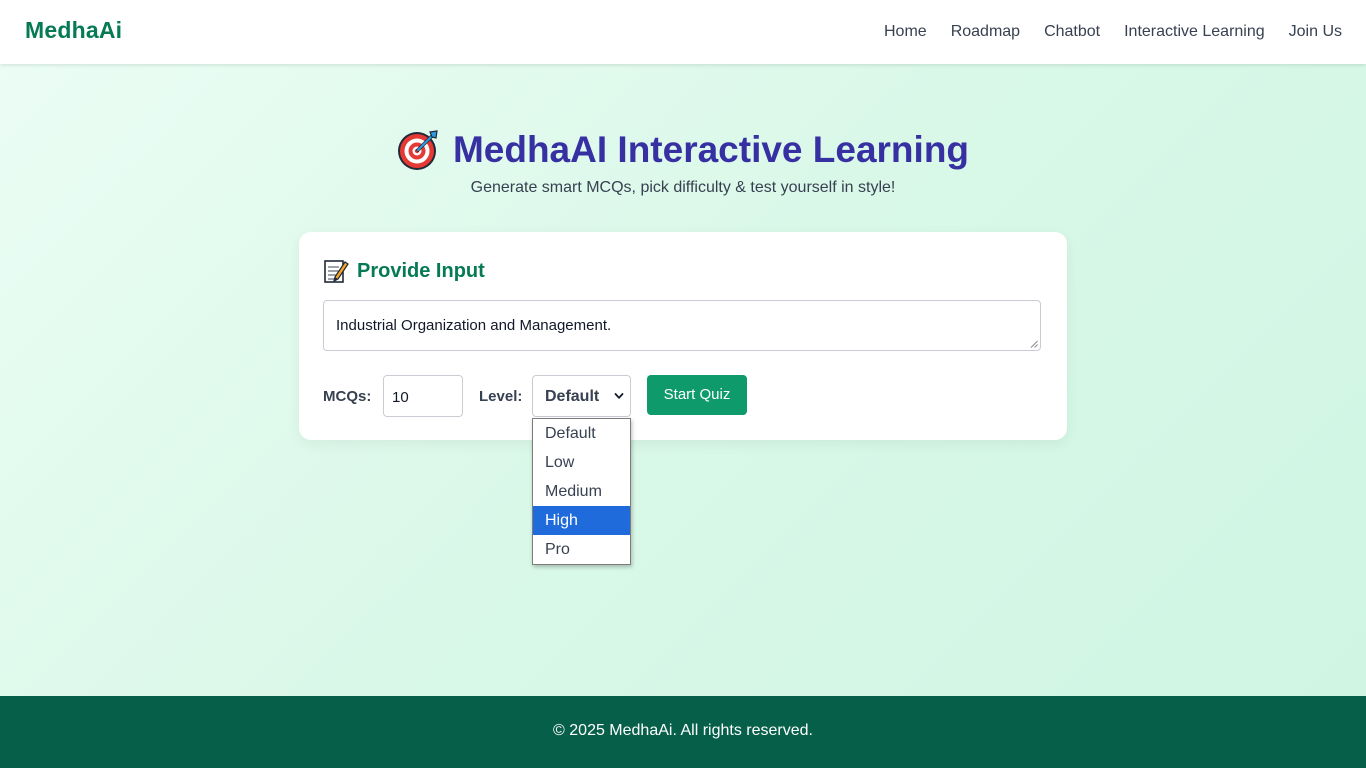 The height and width of the screenshot is (768, 1366). I want to click on nav-link-join-us: Join Us, so click(1315, 32).